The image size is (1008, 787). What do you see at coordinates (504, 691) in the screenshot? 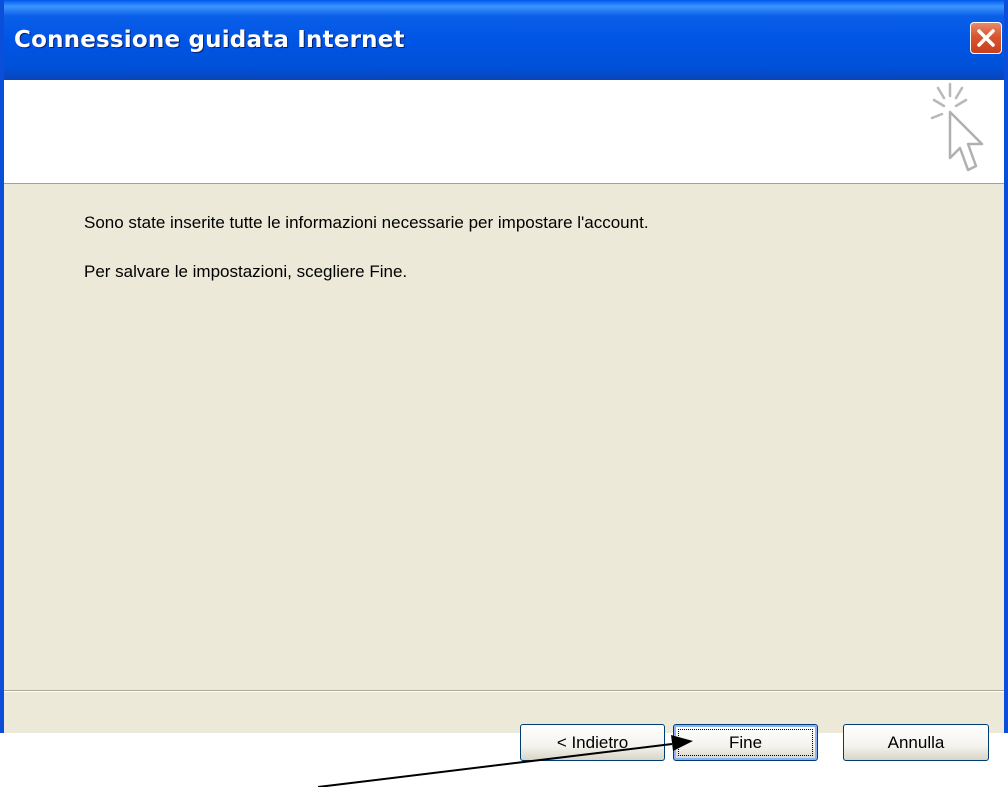
I see `footer-divider` at bounding box center [504, 691].